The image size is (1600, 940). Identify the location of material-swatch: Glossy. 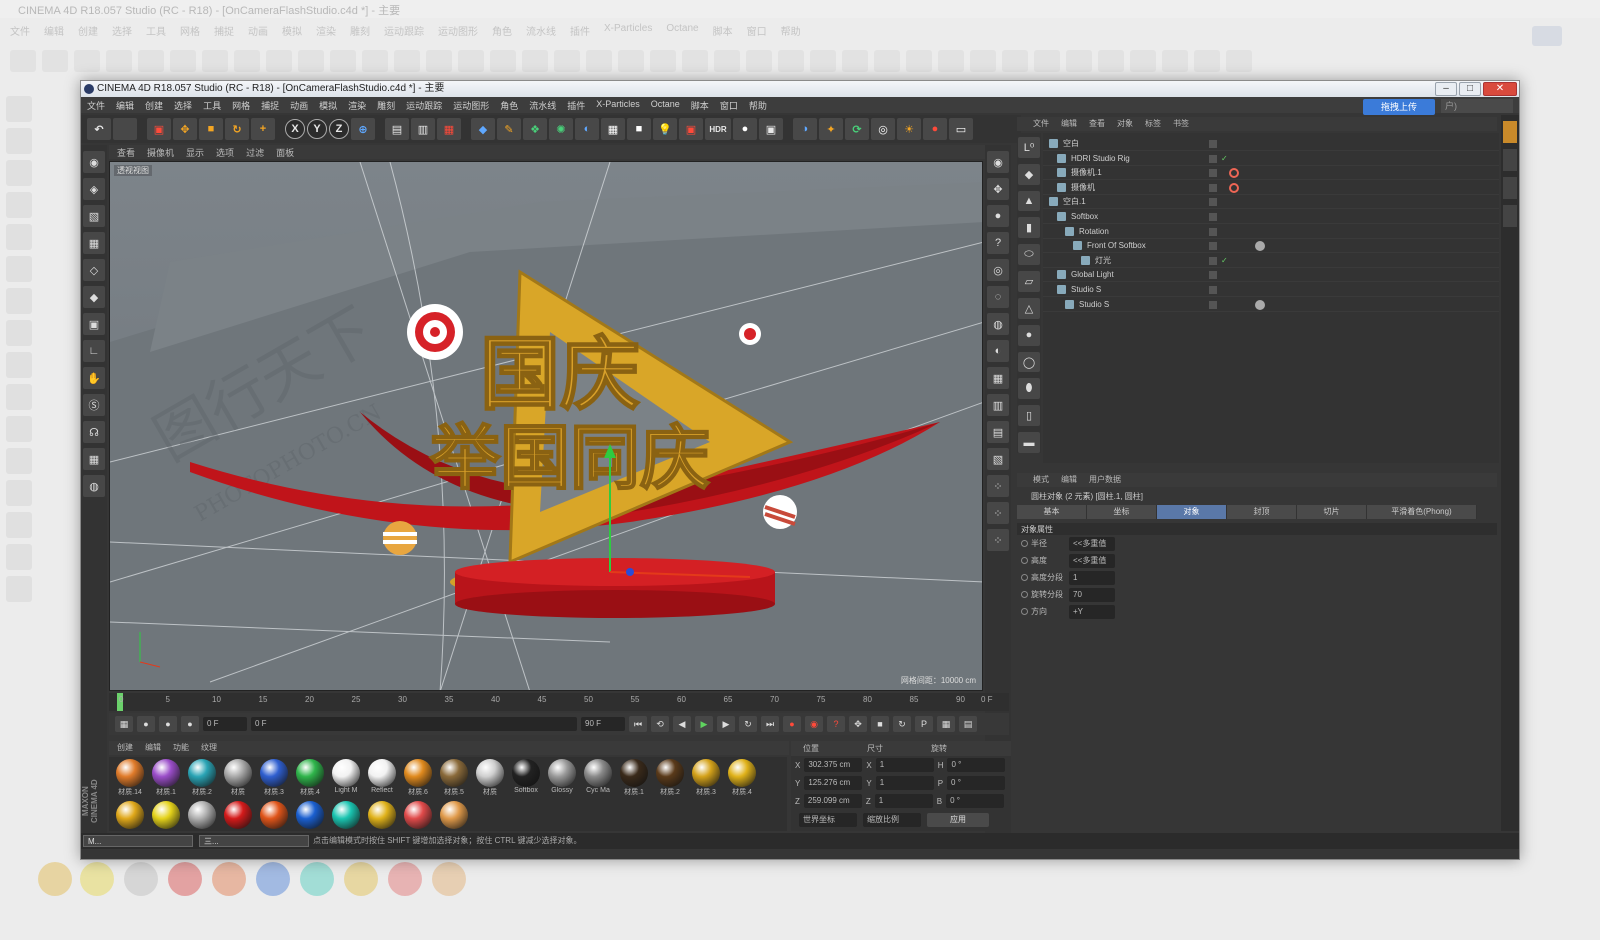
(562, 776).